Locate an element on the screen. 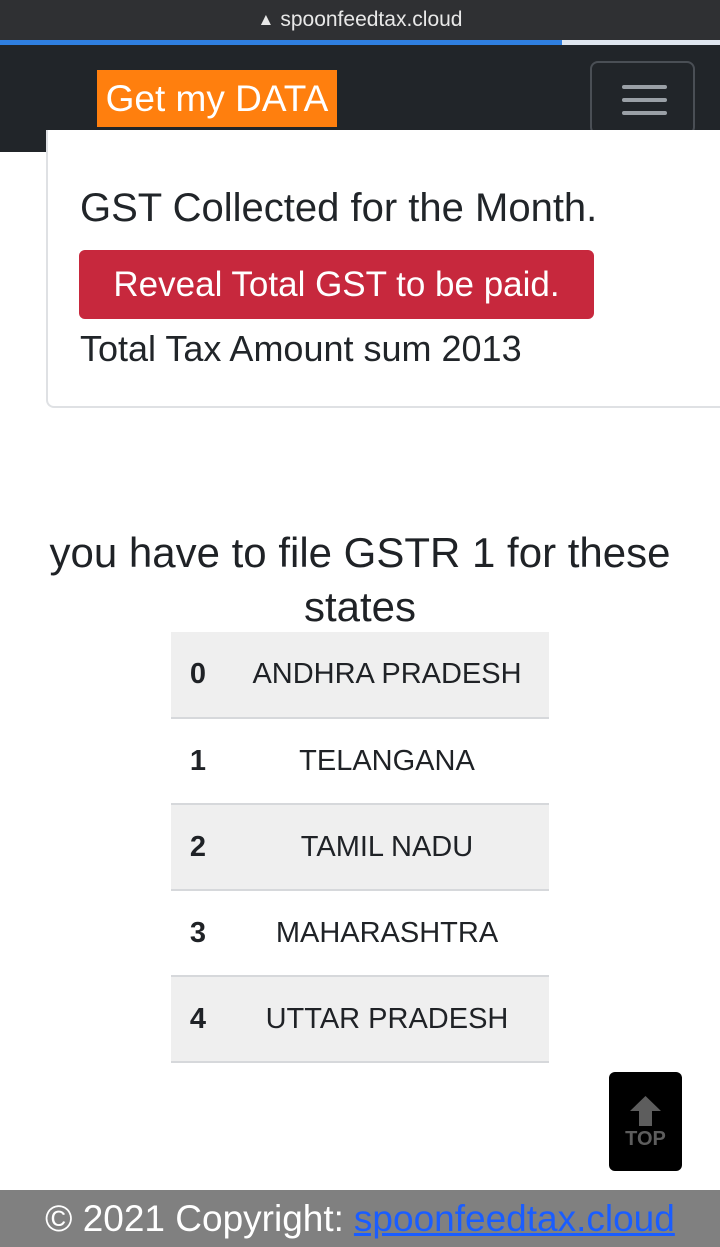 This screenshot has height=1247, width=720. reveal-total-gst-button: Reveal Total GST to be paid. is located at coordinates (336, 284).